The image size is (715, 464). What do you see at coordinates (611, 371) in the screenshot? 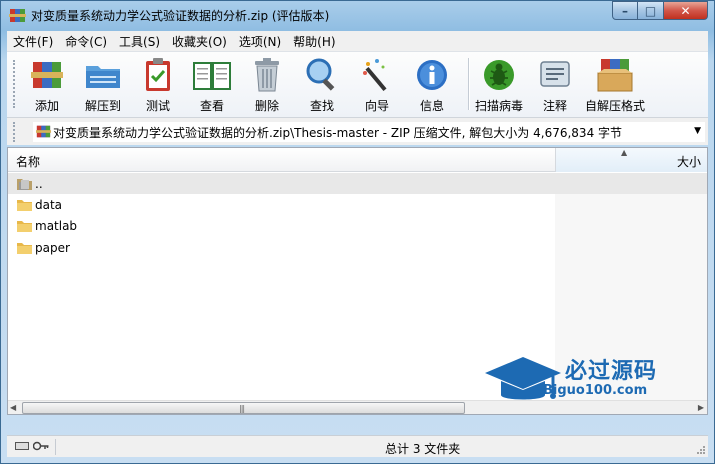
I see `watermark-title: 必过源码` at bounding box center [611, 371].